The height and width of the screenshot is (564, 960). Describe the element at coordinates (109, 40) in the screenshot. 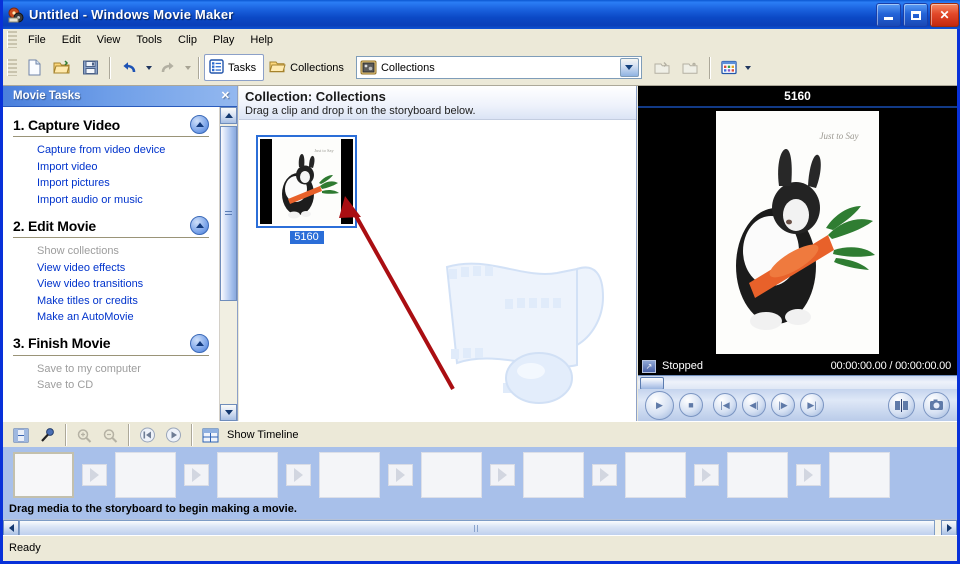

I see `menu-view: View` at that location.